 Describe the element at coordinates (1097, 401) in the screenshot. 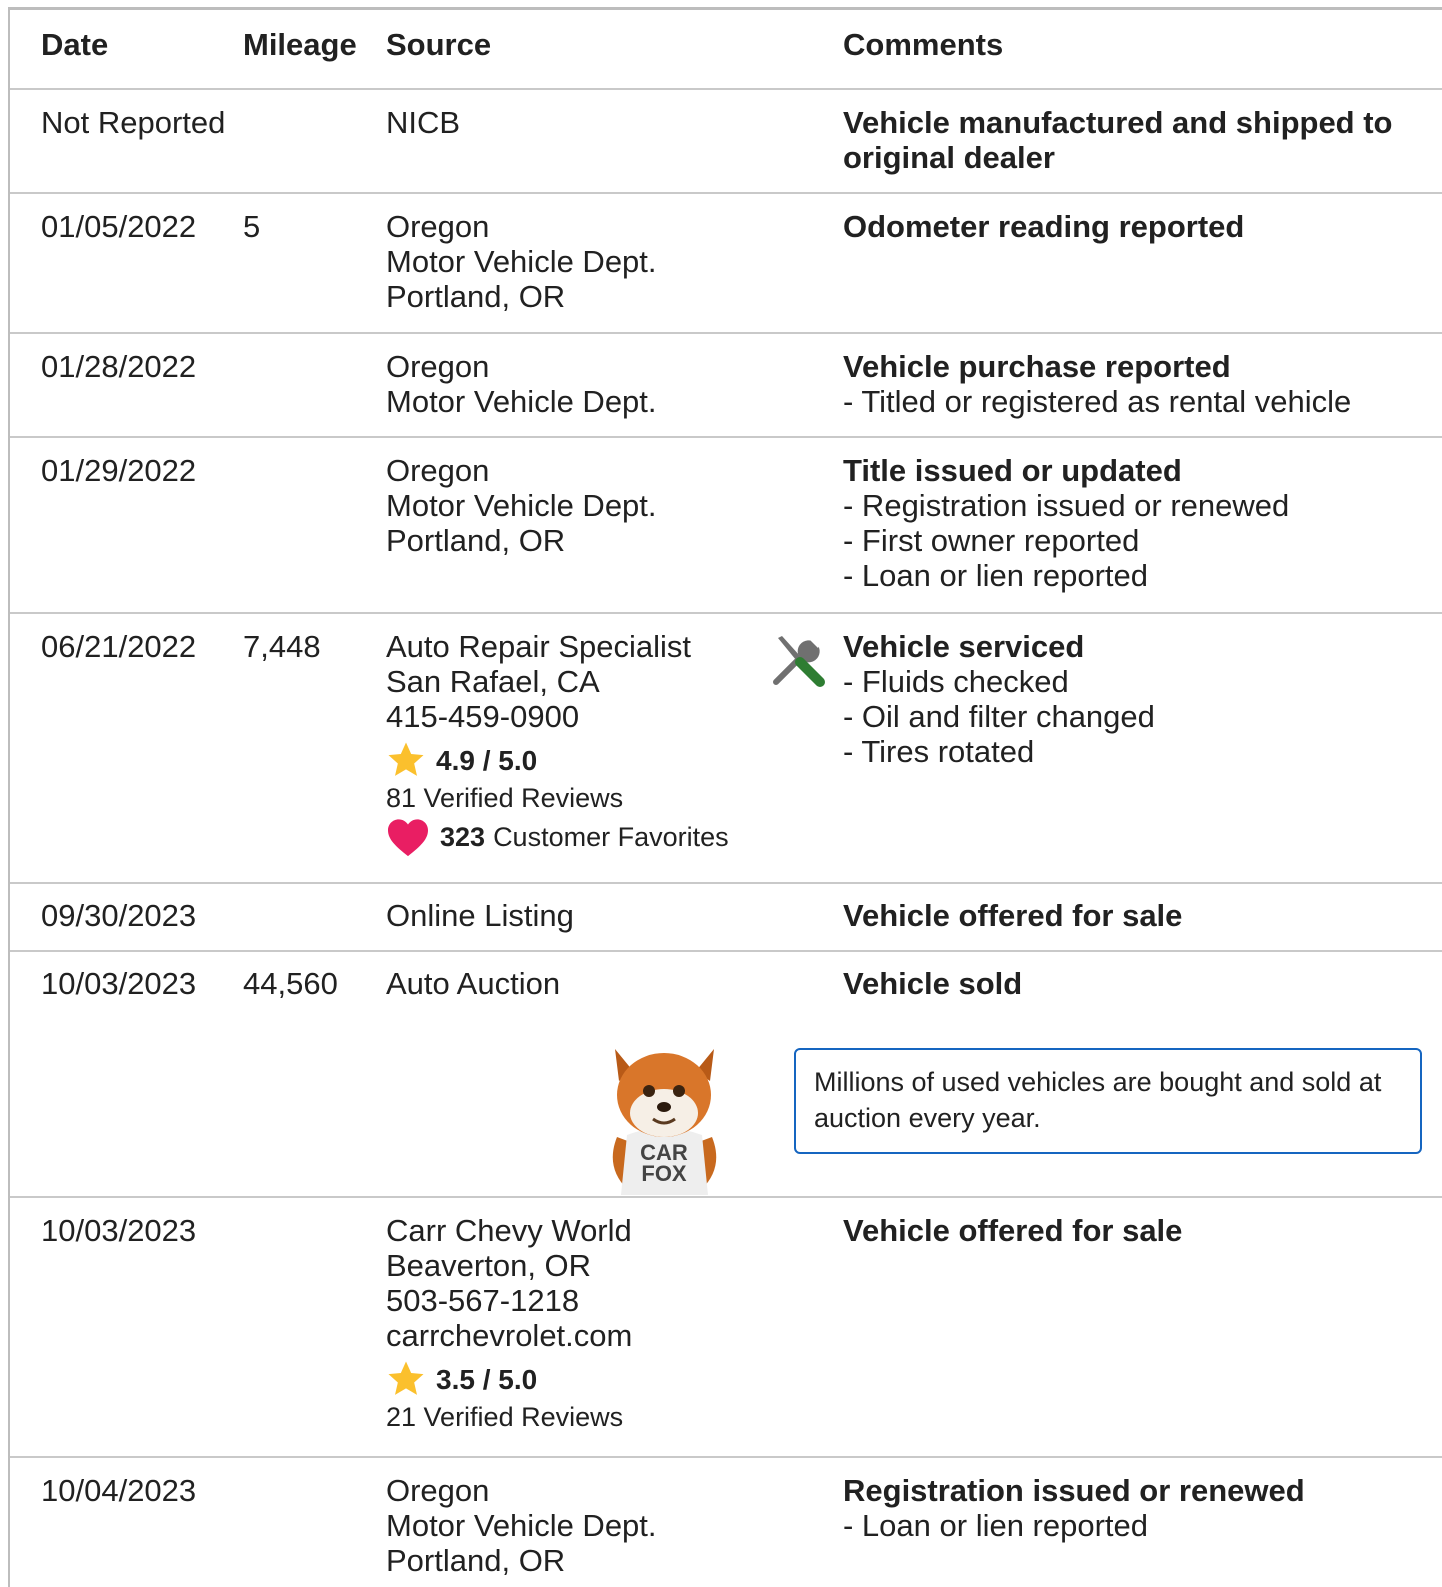

I see `comment-detail: - Titled or registered as rental vehicle` at that location.